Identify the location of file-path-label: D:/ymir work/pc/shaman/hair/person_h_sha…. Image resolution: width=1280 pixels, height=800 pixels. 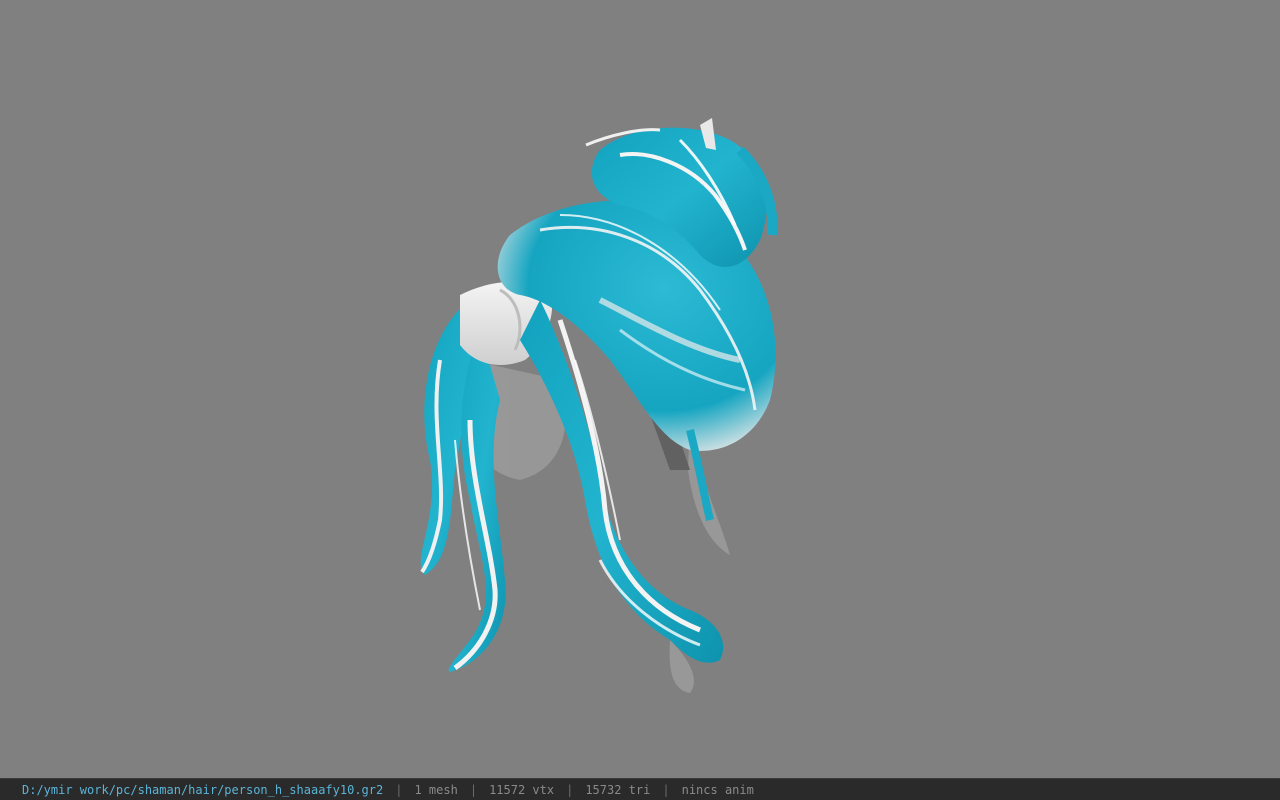
(203, 789).